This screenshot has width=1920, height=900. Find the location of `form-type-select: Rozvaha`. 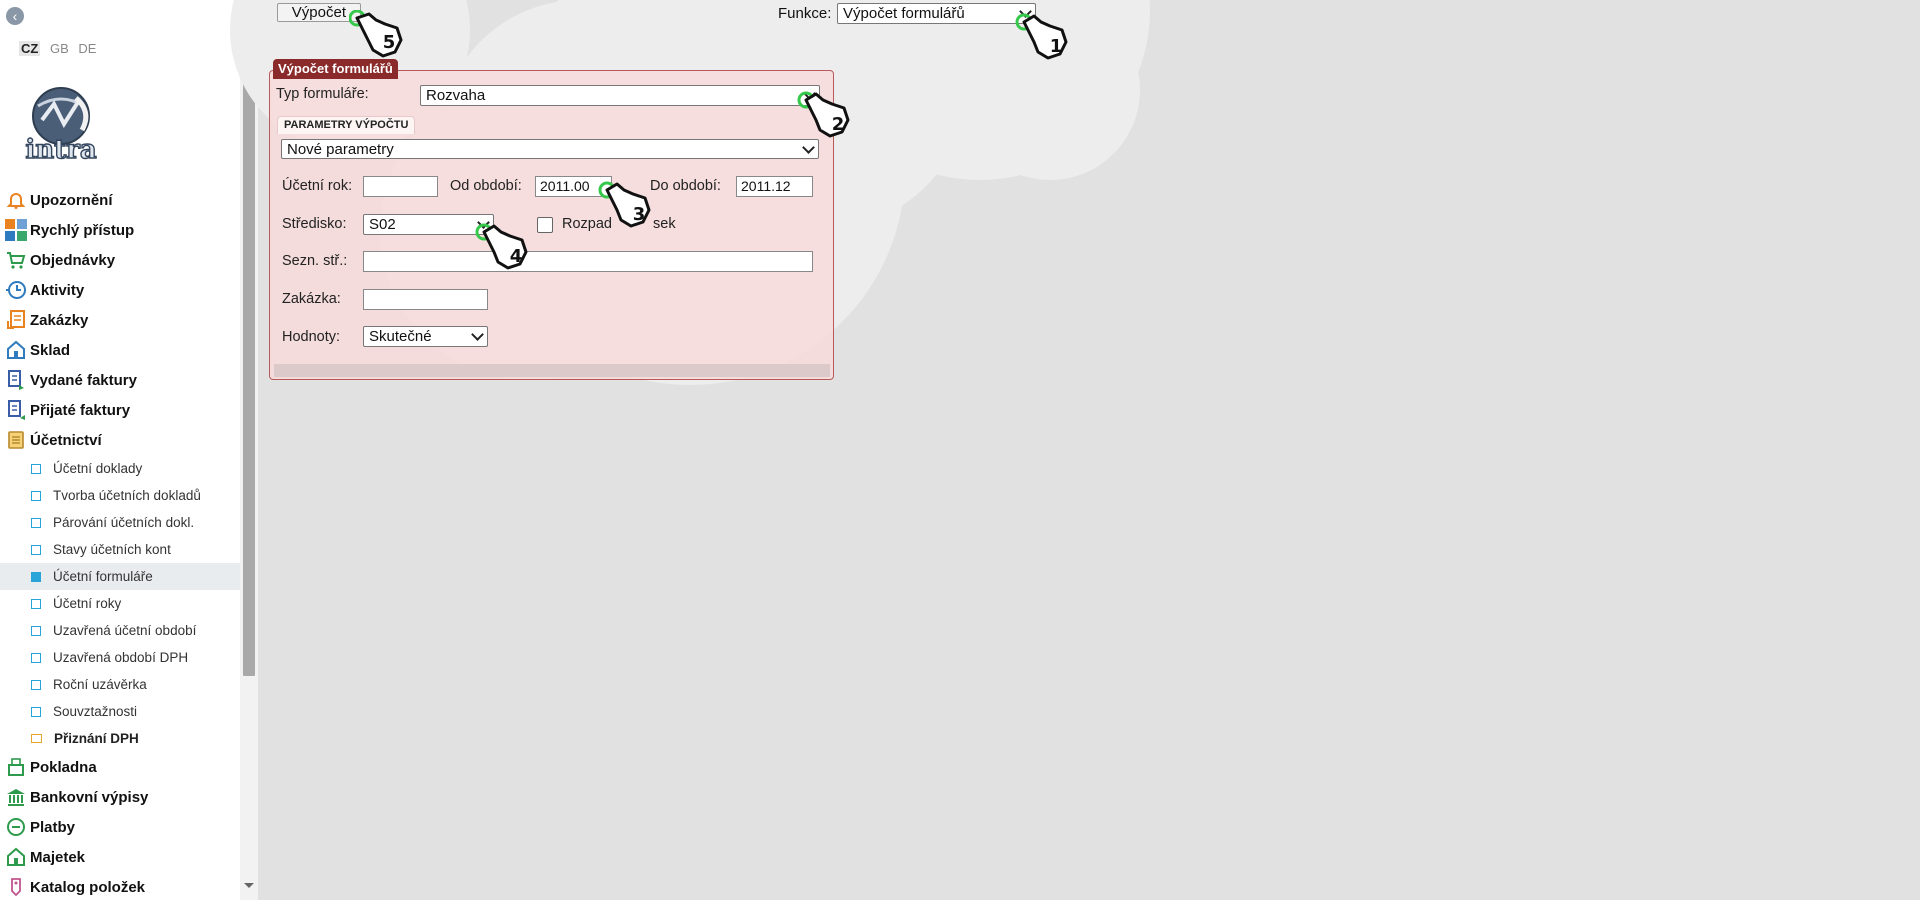

form-type-select: Rozvaha is located at coordinates (620, 95).